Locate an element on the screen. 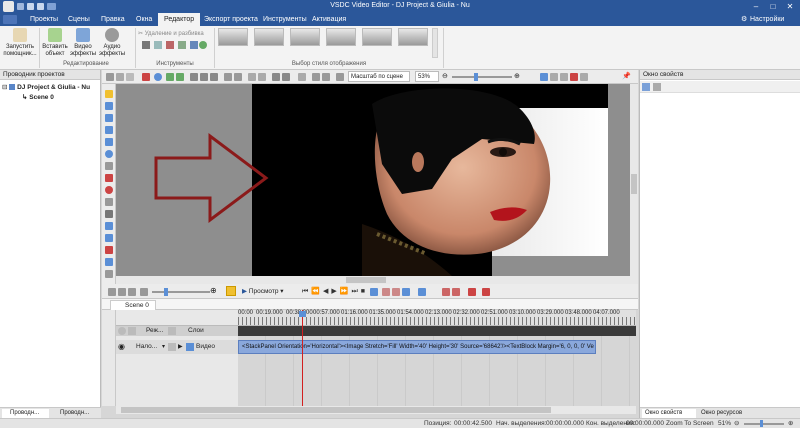 This screenshot has width=800, height=428. audio-wave-icon is located at coordinates (406, 292).